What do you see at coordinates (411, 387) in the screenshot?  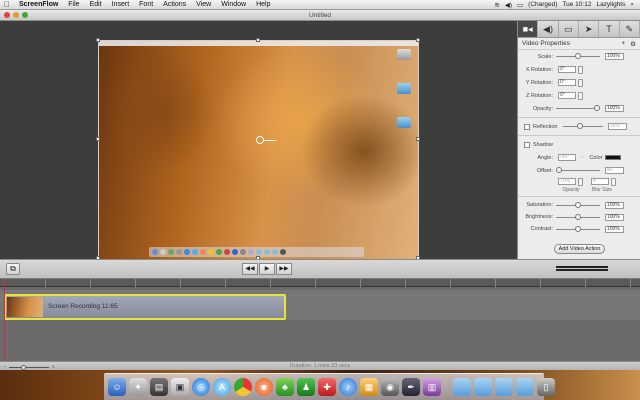 I see `app-icon: ✒` at bounding box center [411, 387].